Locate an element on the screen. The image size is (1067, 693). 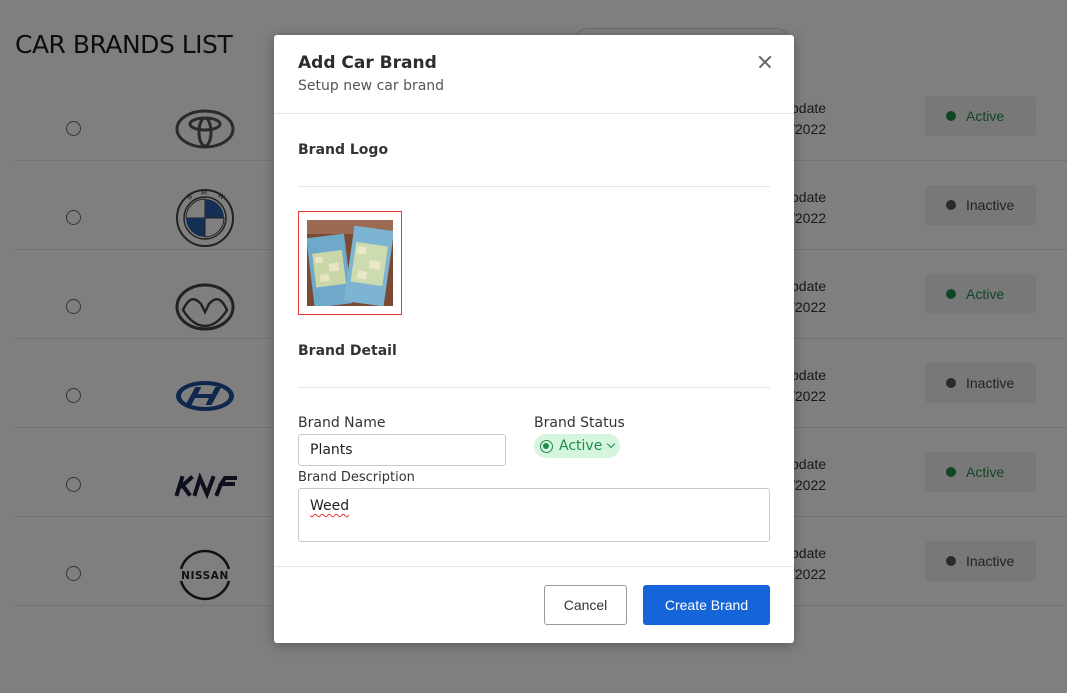
modal-title: Add Car Brand is located at coordinates (367, 63).